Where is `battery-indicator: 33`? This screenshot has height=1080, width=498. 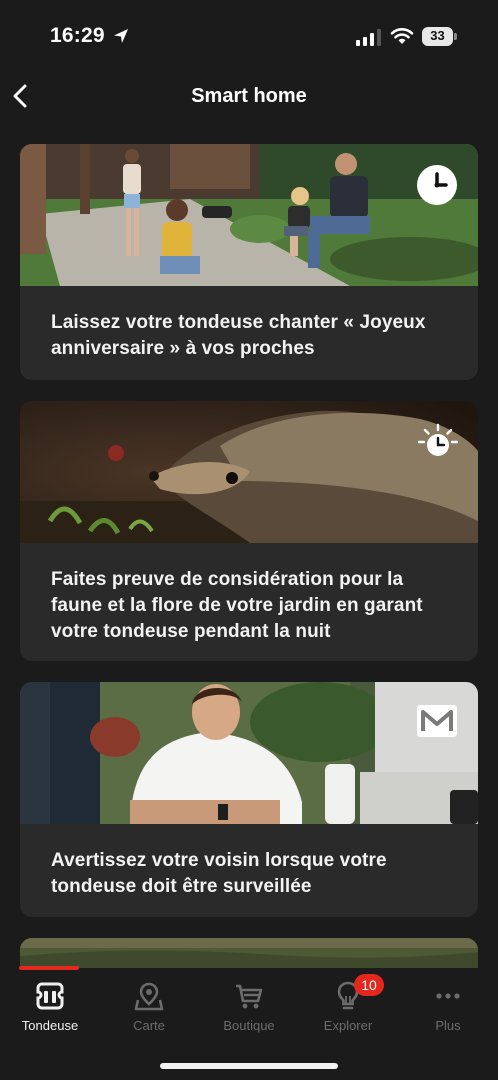
battery-indicator: 33 is located at coordinates (439, 36).